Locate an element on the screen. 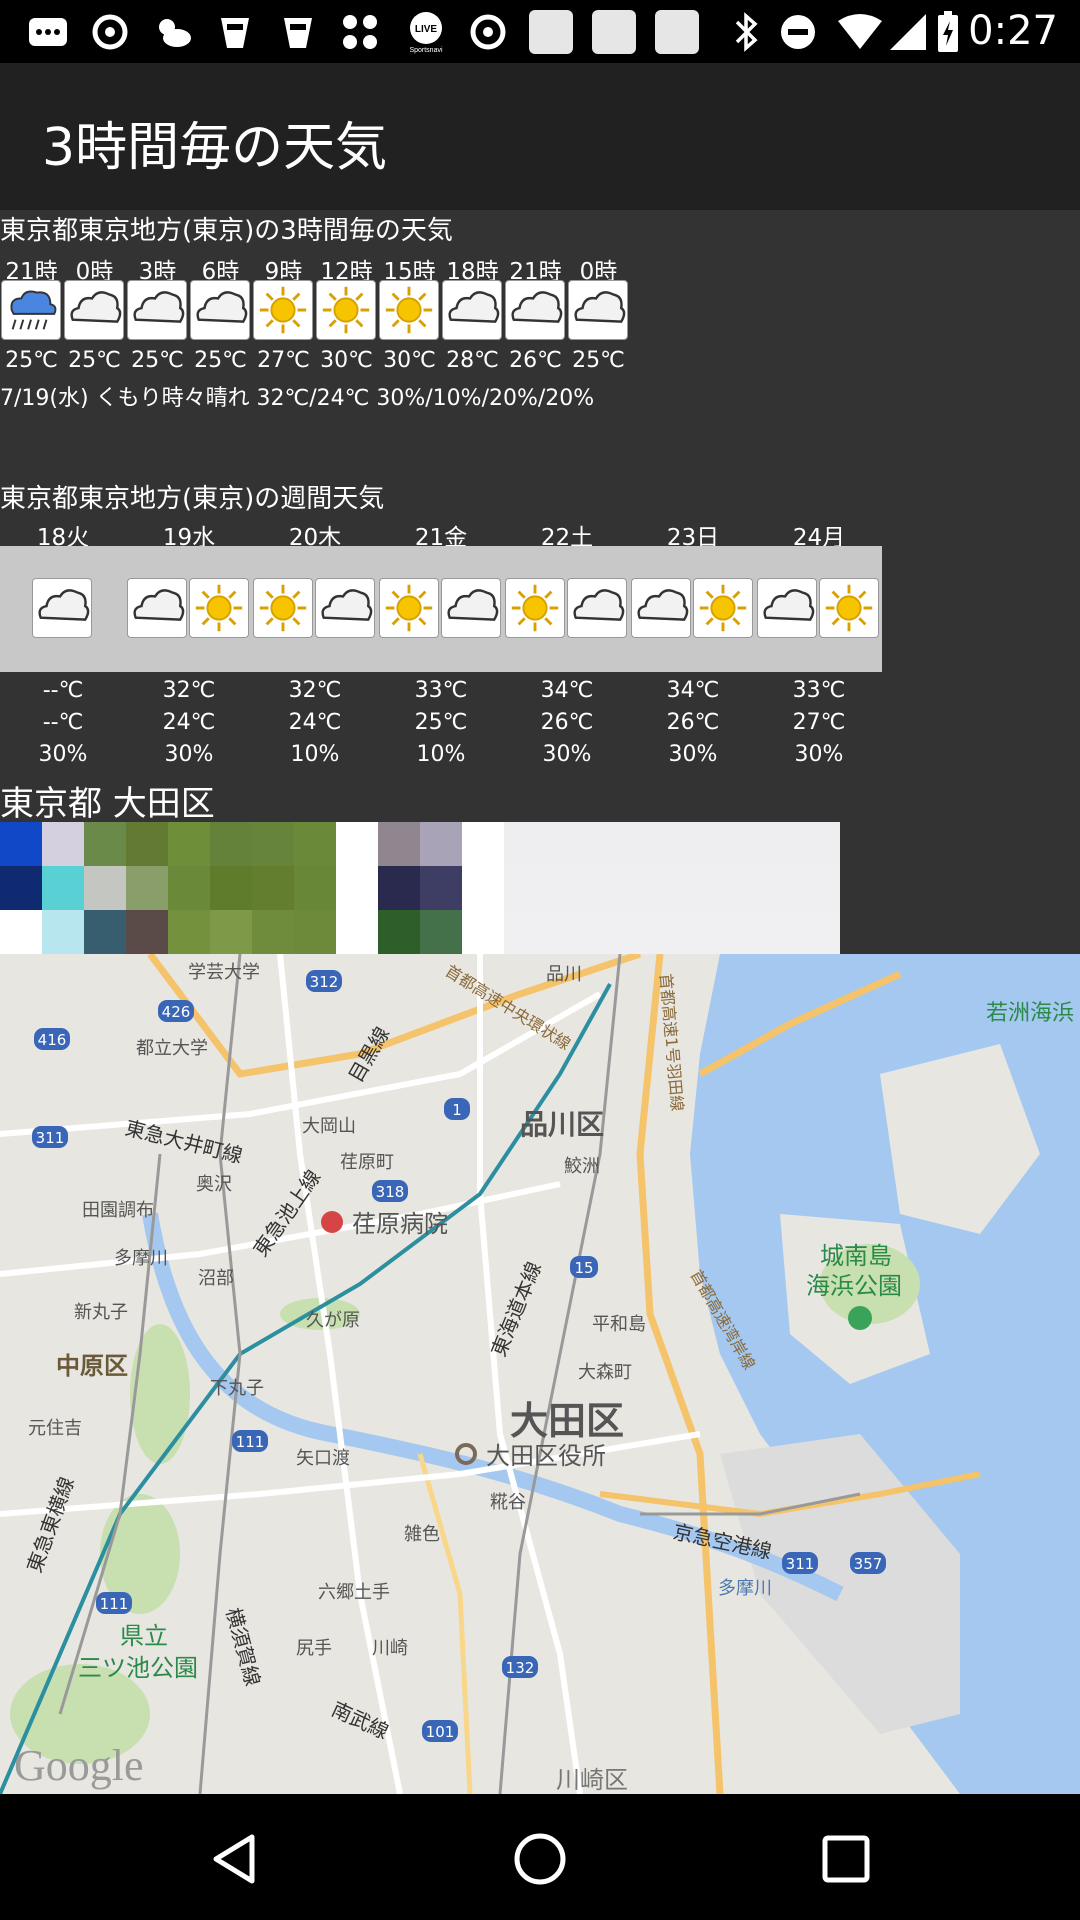  hour-temp: 28℃ is located at coordinates (472, 360).